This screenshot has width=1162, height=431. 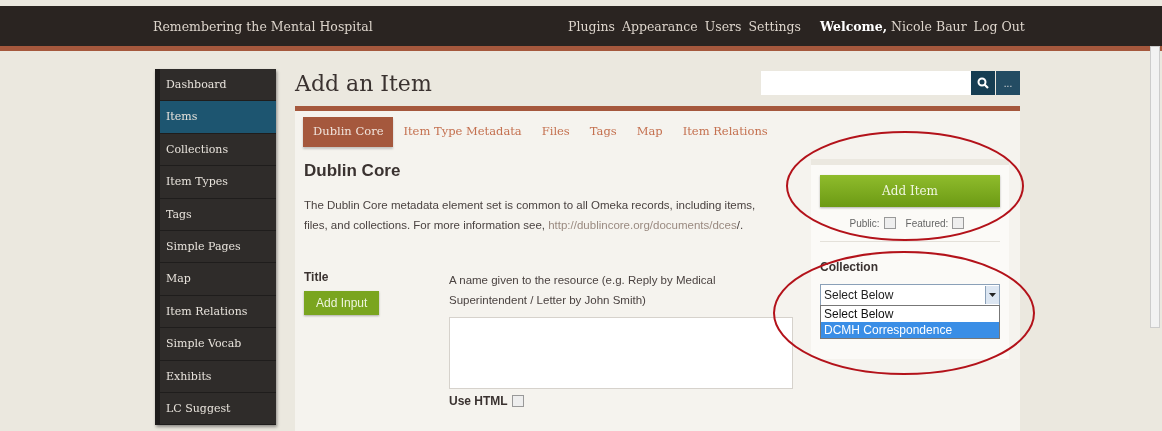 What do you see at coordinates (910, 295) in the screenshot?
I see `collection-dropdown: Select Below` at bounding box center [910, 295].